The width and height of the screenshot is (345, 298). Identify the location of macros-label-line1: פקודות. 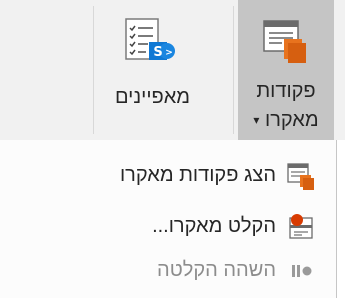
(286, 91).